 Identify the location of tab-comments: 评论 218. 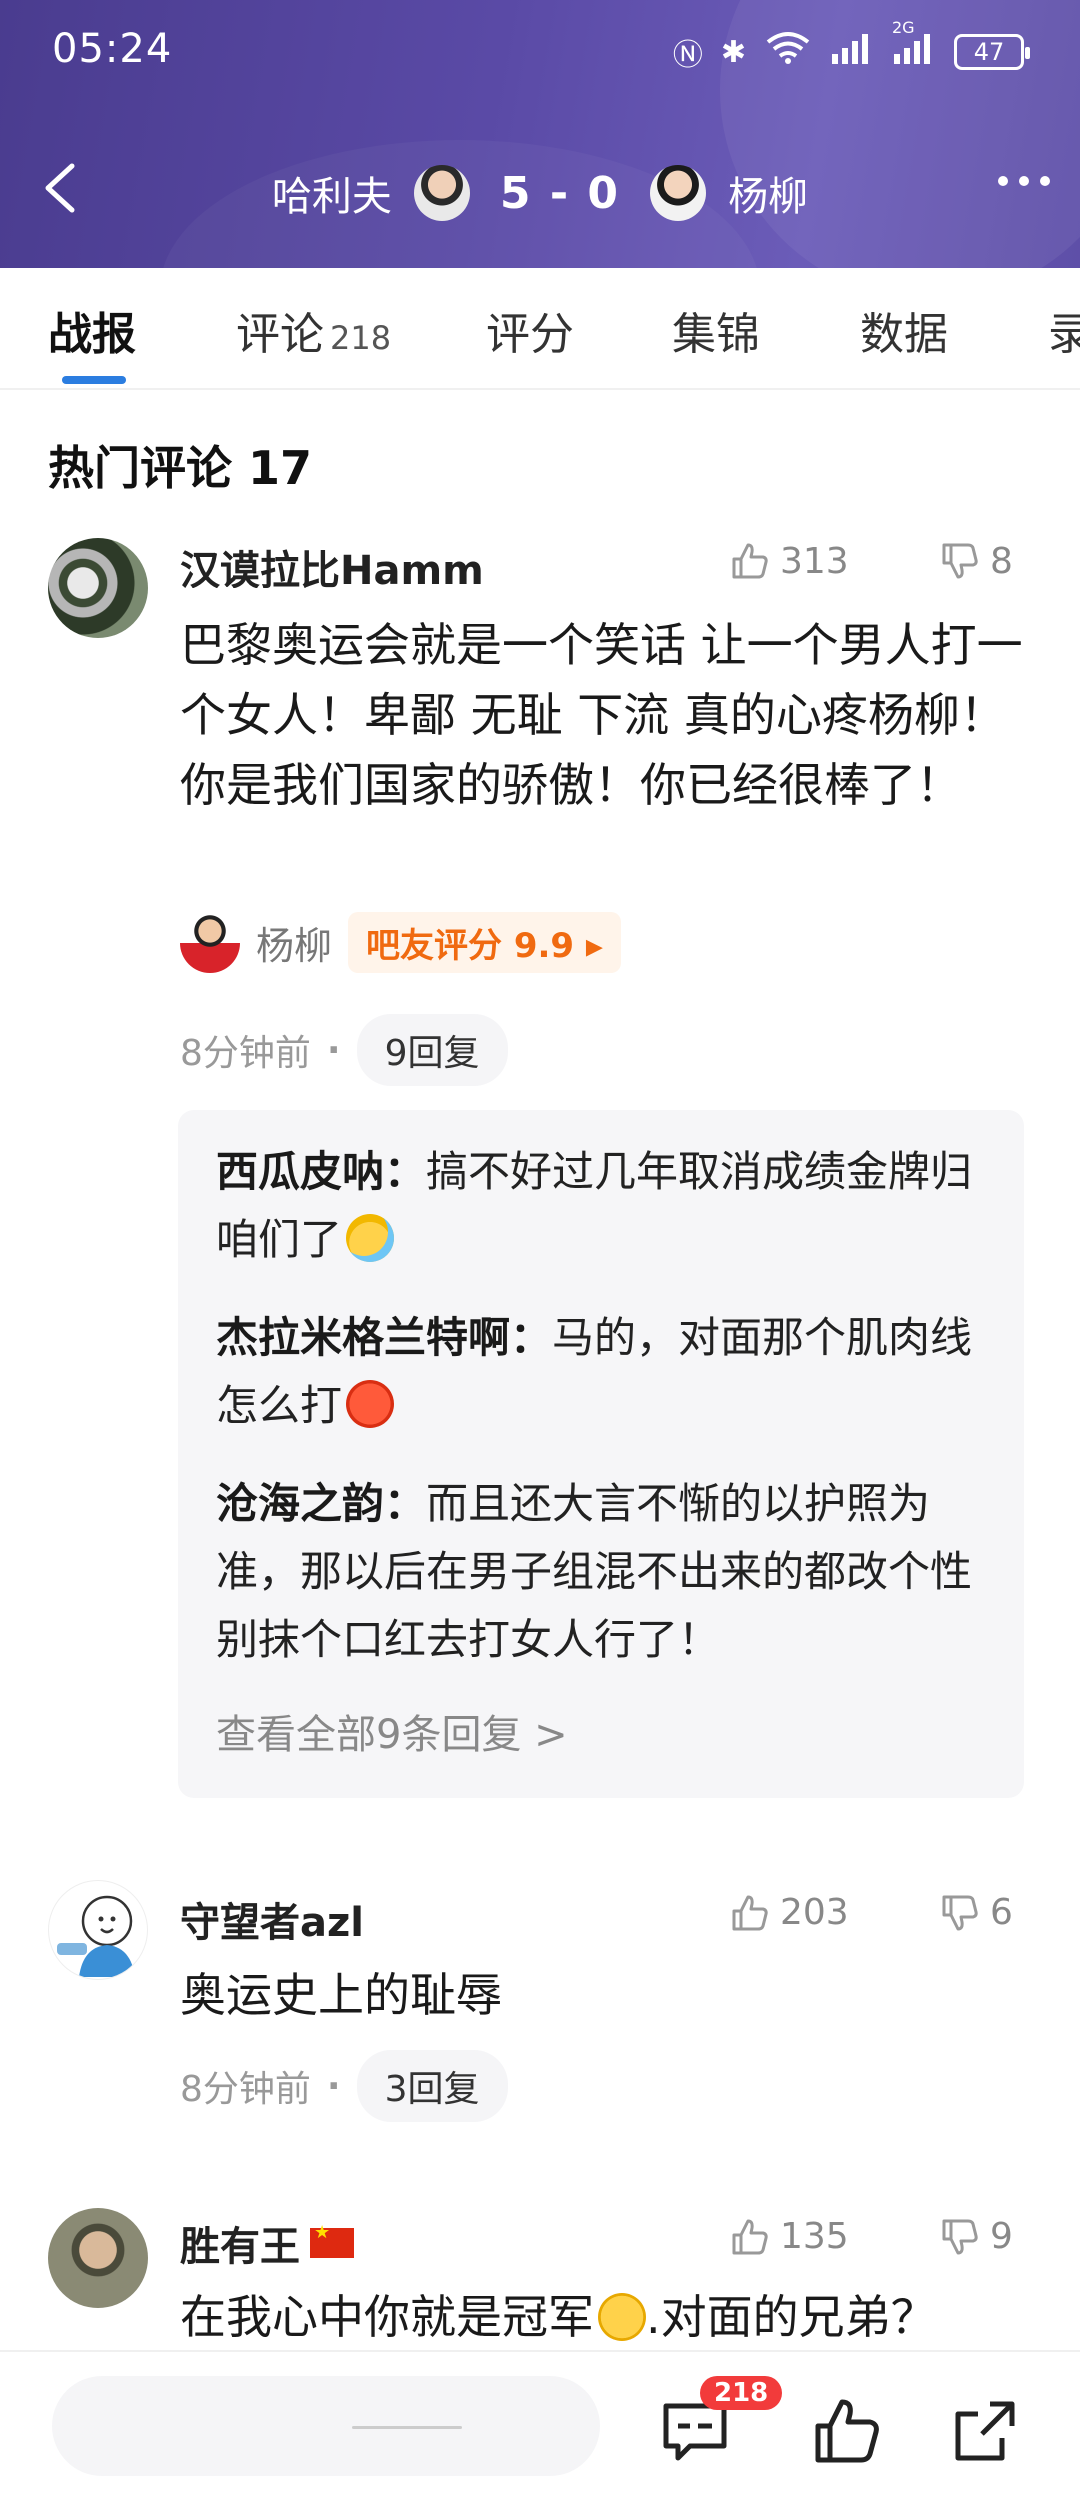
(313, 330).